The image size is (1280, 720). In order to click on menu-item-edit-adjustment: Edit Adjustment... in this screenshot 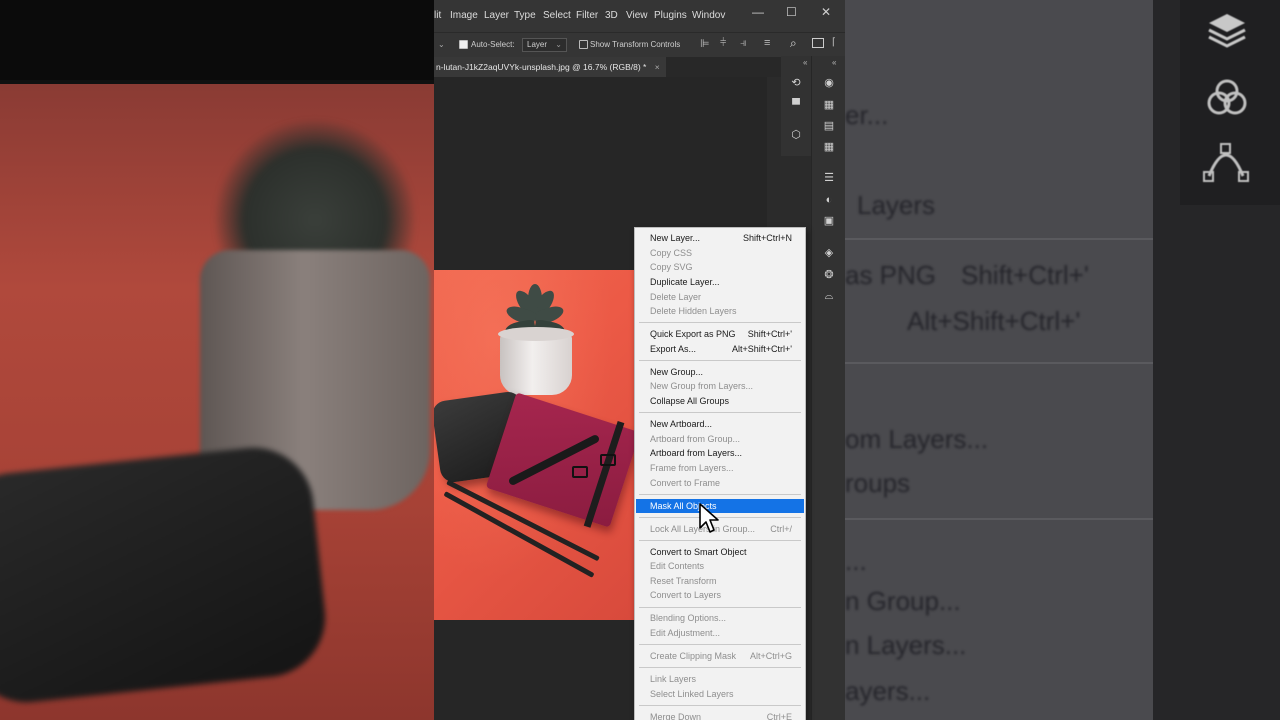, I will do `click(720, 633)`.